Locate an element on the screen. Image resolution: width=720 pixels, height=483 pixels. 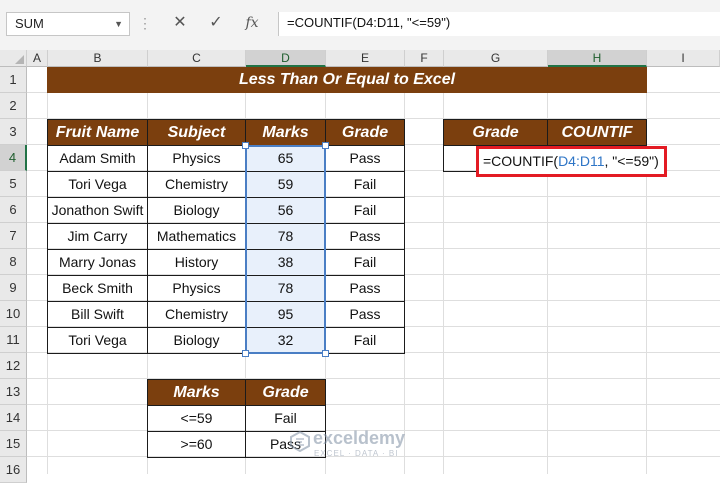
cancel-icon: ✕ is located at coordinates (180, 24).